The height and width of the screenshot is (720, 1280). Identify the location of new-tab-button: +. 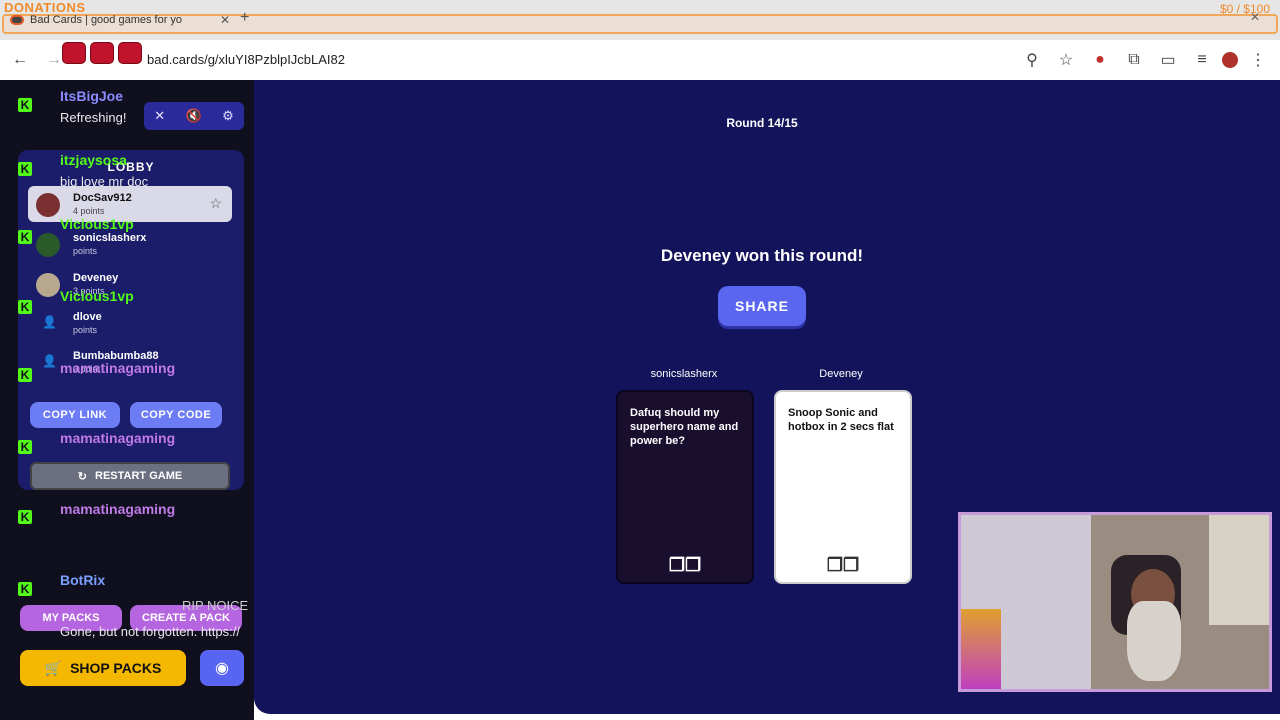
(244, 18).